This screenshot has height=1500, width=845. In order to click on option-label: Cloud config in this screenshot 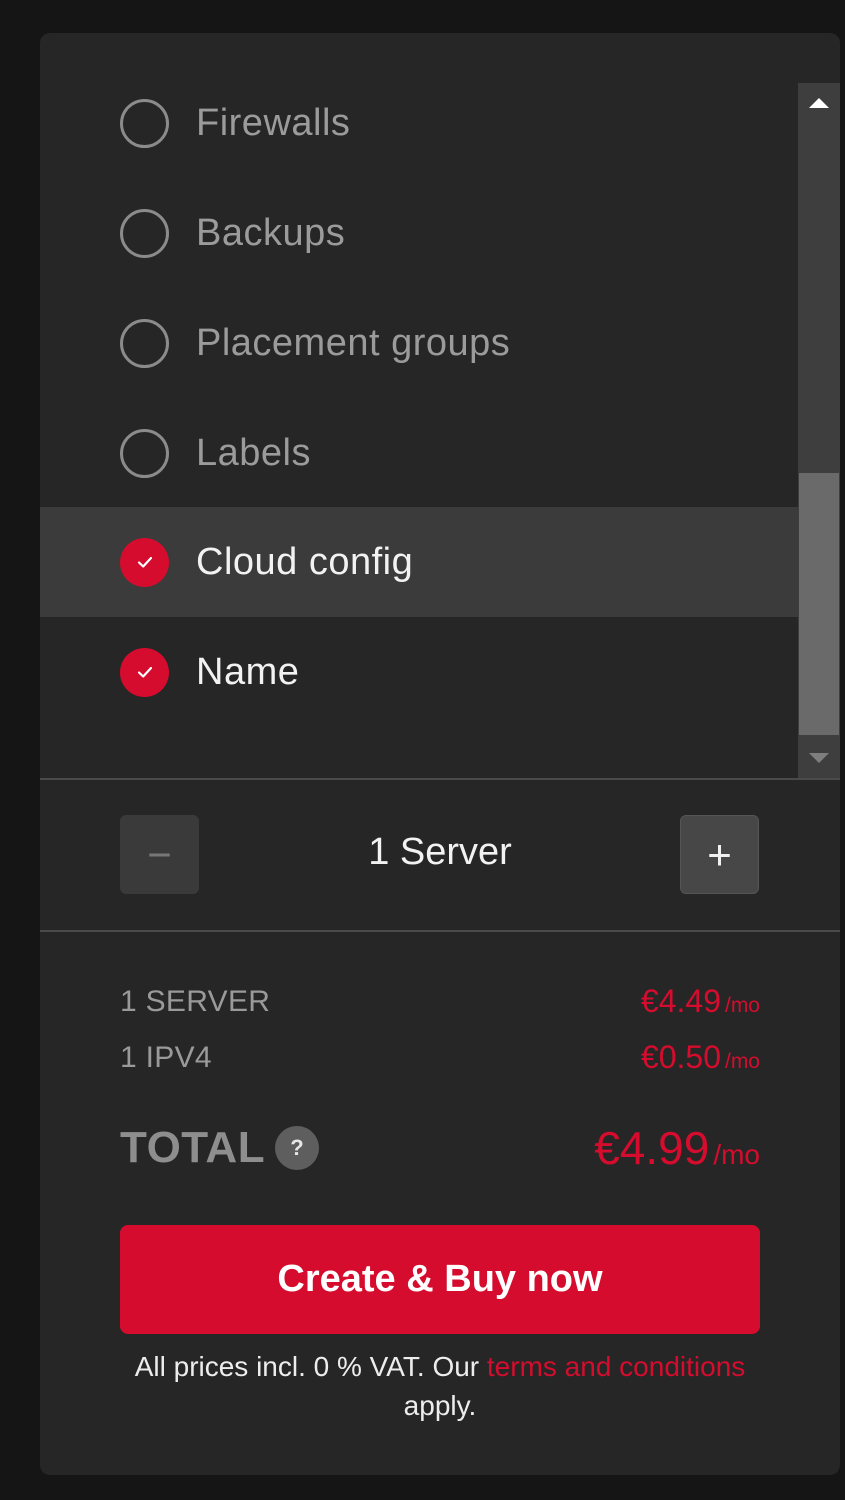, I will do `click(305, 561)`.